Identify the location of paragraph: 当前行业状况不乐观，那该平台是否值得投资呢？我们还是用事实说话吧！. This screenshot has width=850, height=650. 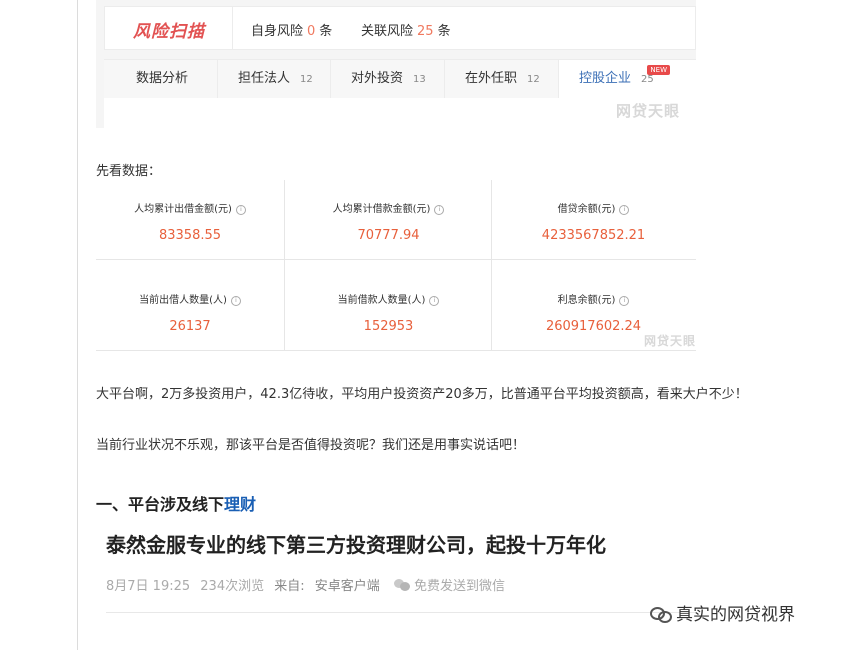
(311, 445).